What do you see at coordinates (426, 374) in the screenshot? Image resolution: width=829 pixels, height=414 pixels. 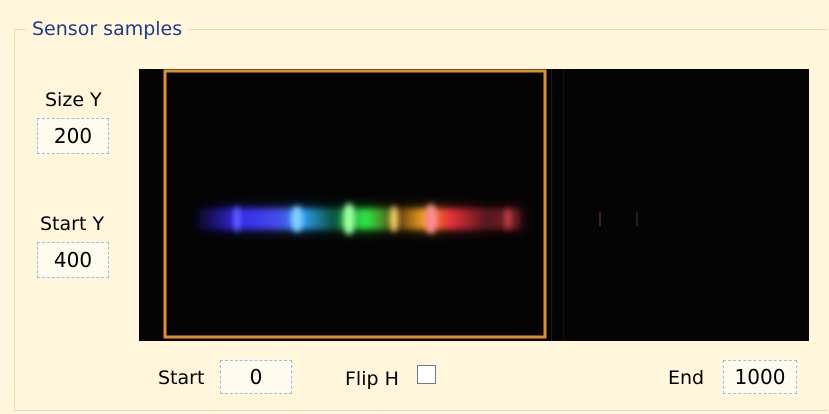 I see `flip-h-checkbox` at bounding box center [426, 374].